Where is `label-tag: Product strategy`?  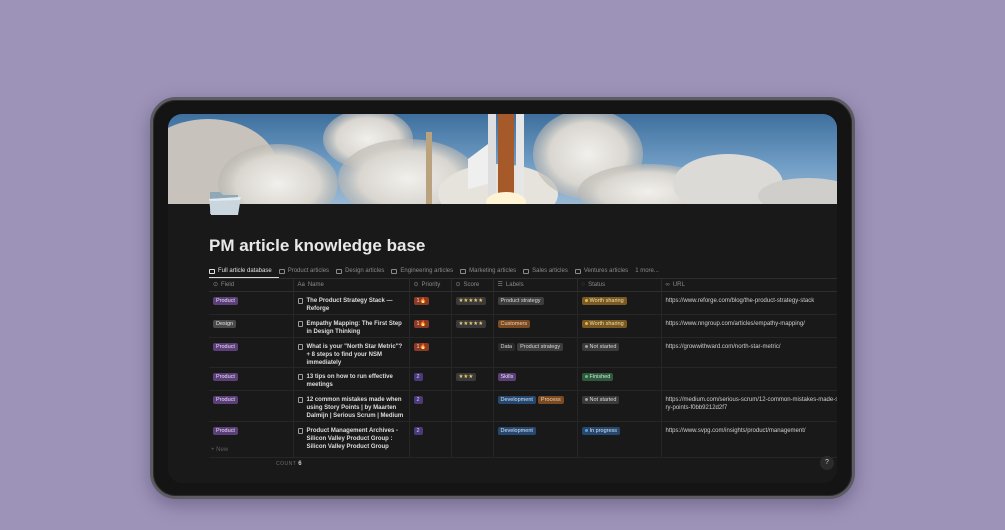
label-tag: Product strategy is located at coordinates (540, 347).